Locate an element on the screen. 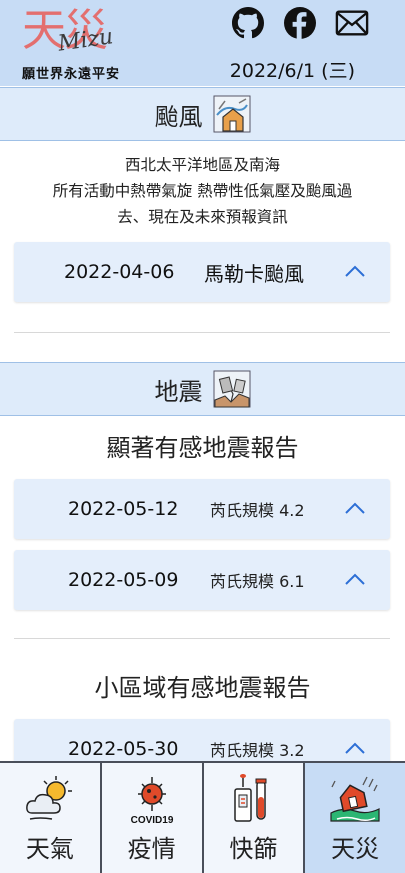 The height and width of the screenshot is (873, 405). social-links is located at coordinates (300, 23).